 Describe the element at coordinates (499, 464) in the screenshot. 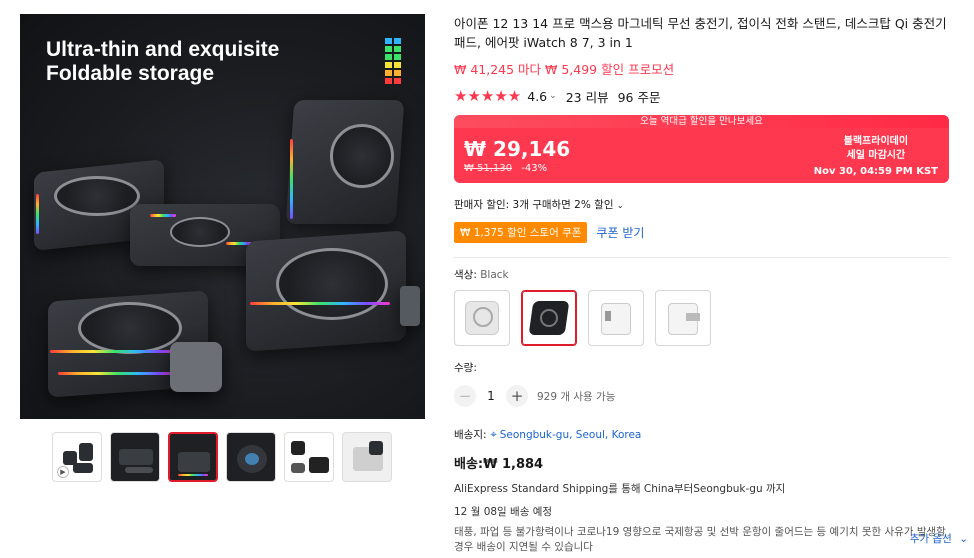

I see `shipping-cost: 배송:₩ 1,884` at that location.